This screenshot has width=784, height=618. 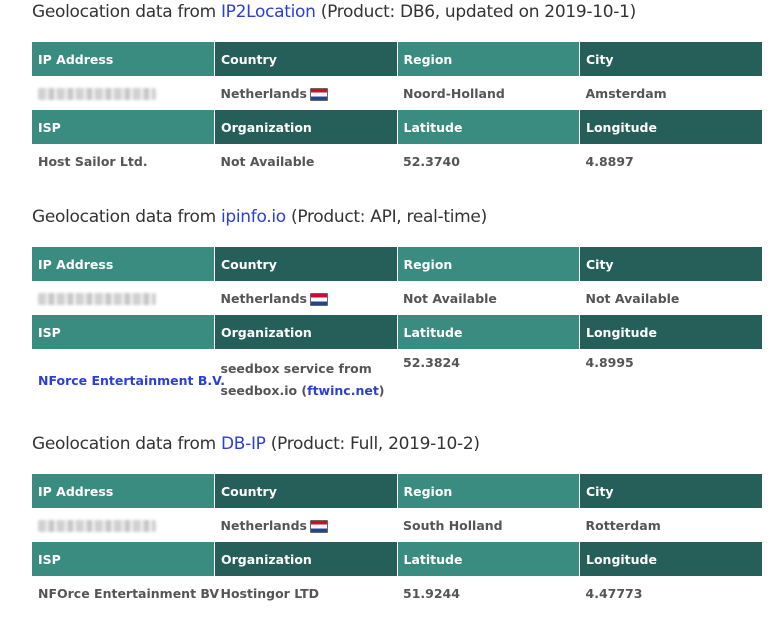 I want to click on city-value: Amsterdam, so click(x=626, y=93).